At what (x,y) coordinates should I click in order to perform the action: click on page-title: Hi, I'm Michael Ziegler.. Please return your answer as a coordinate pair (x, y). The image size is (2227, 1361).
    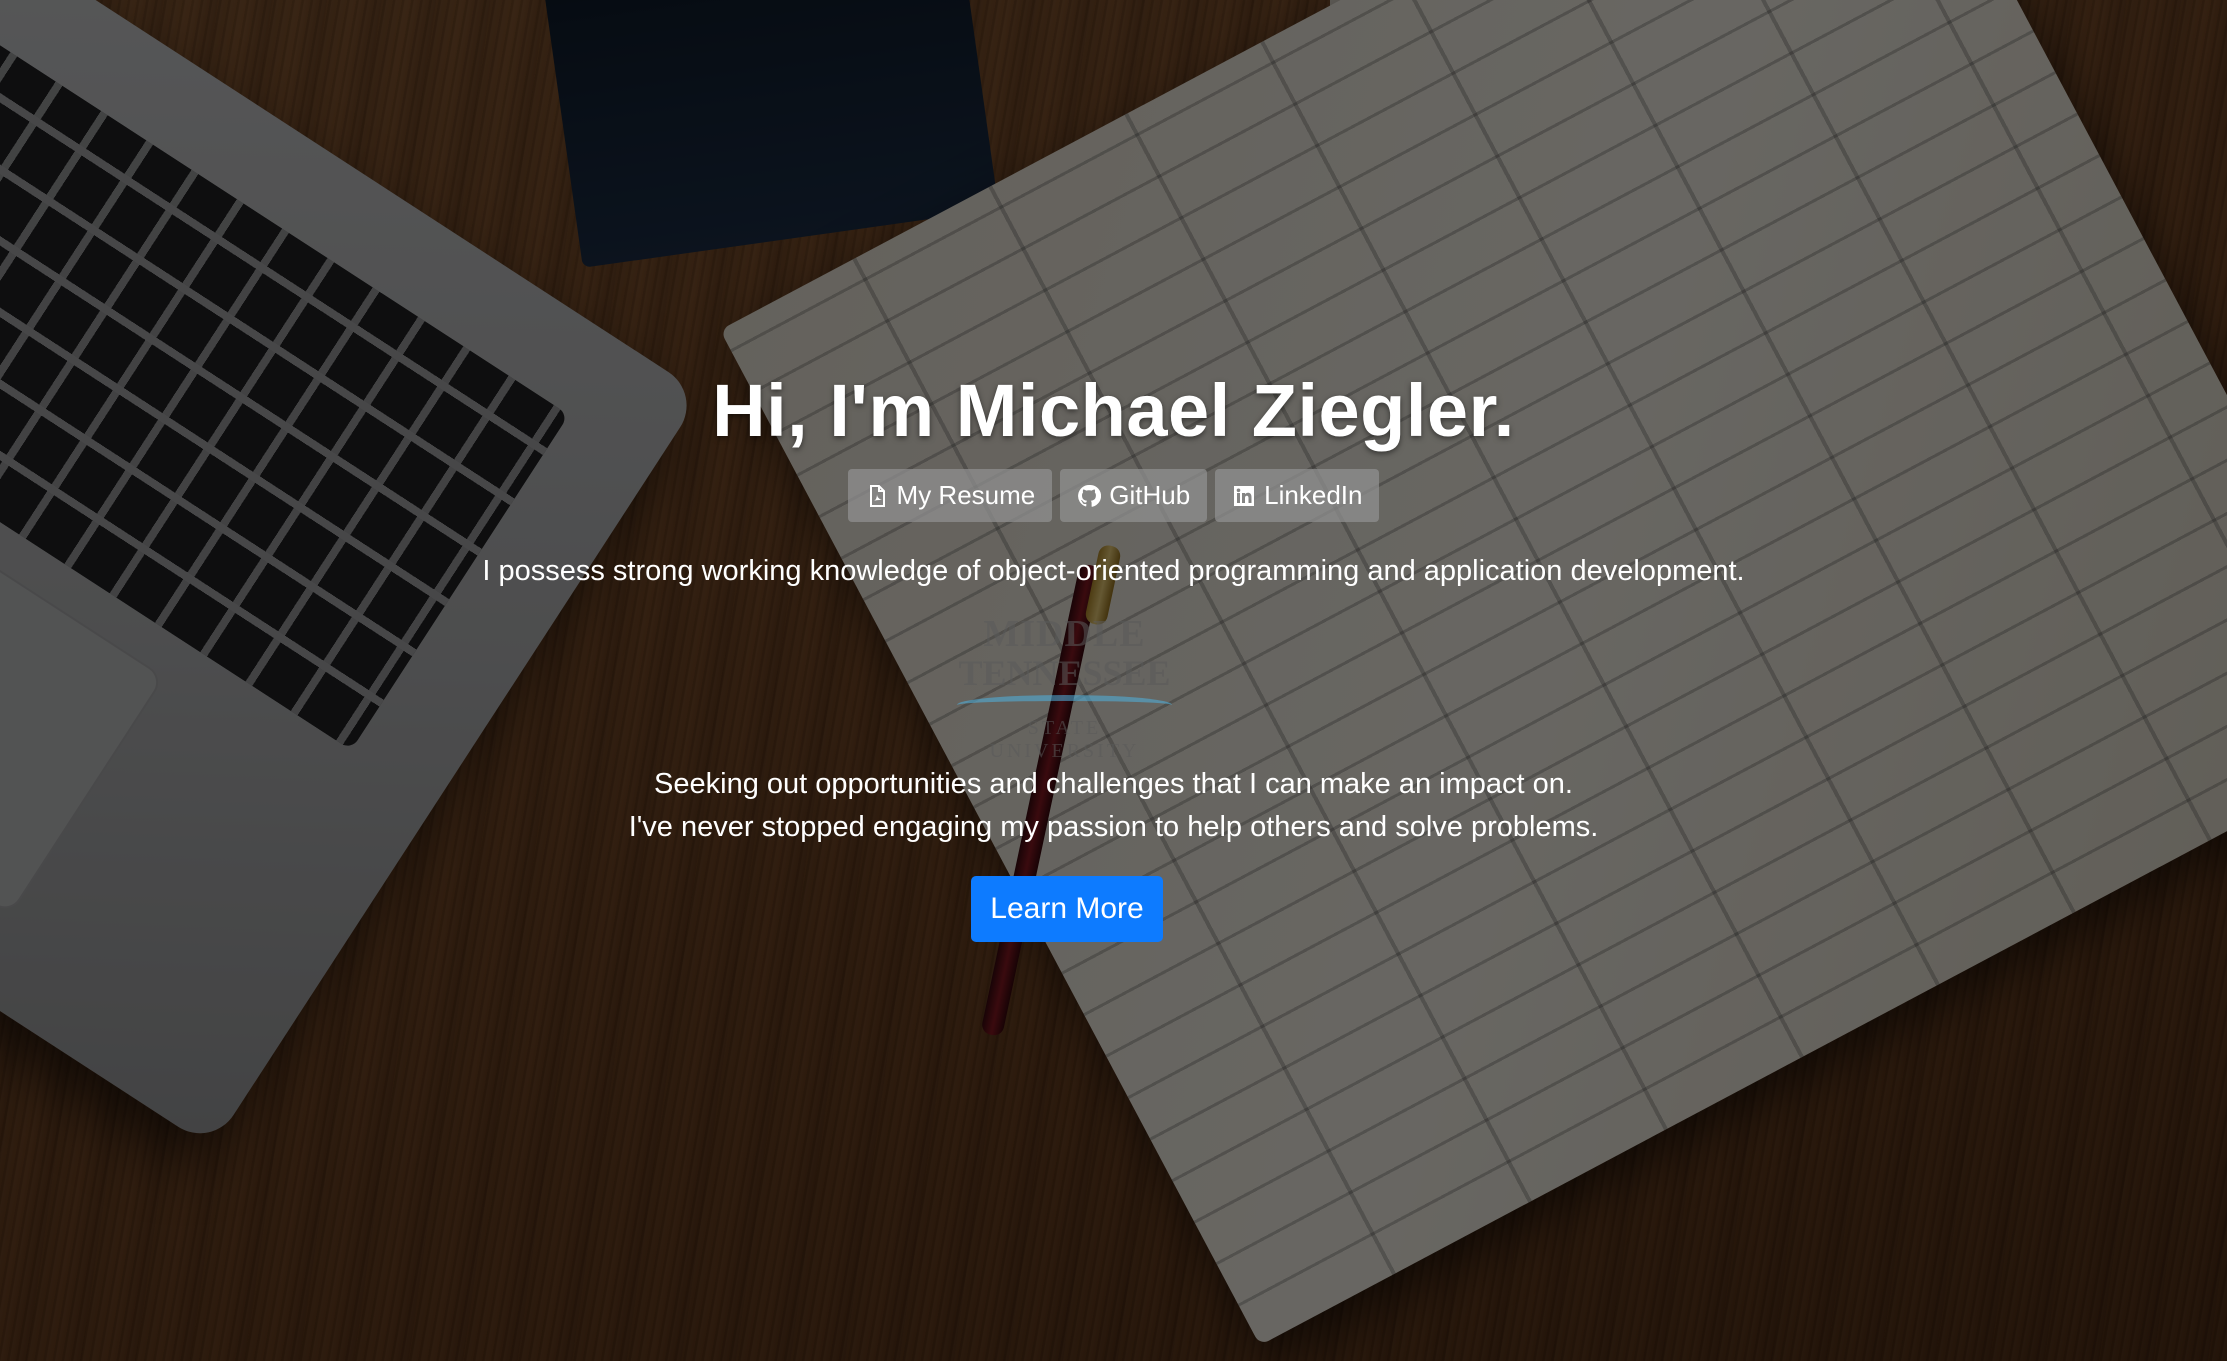
    Looking at the image, I should click on (1113, 410).